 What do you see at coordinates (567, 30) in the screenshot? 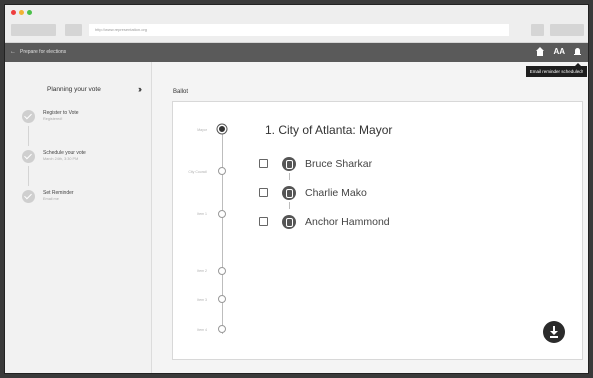
I see `browser-menu-button` at bounding box center [567, 30].